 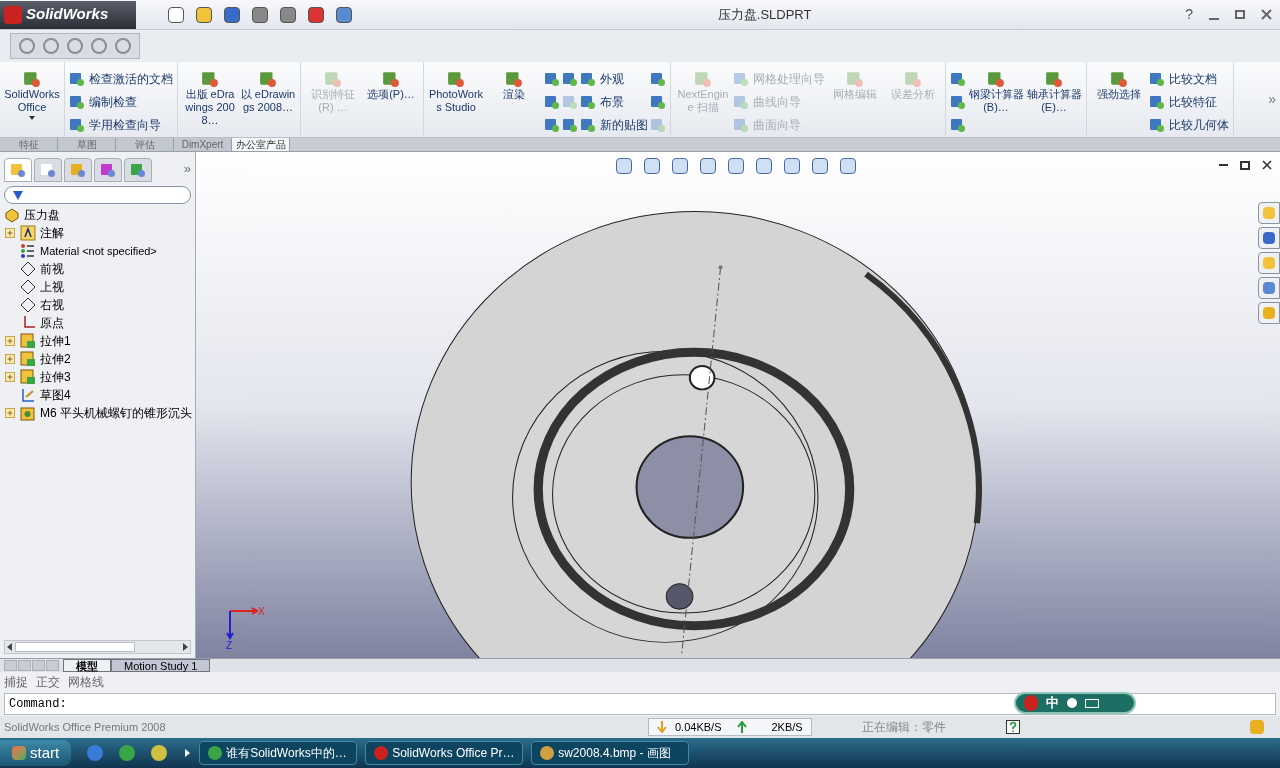 I want to click on help-button: ?, so click(x=1189, y=14).